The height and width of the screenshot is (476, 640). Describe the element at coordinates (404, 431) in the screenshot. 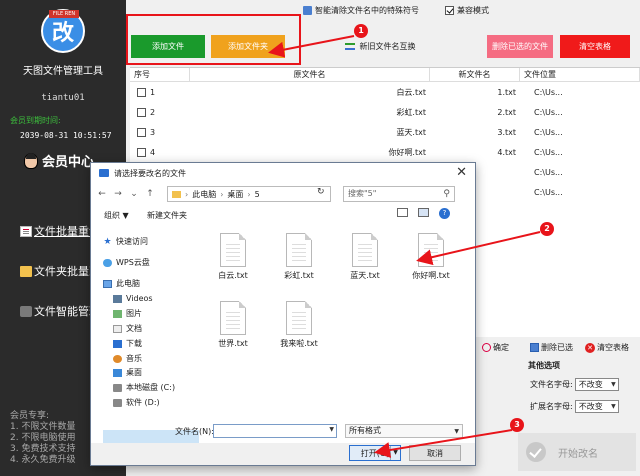

I see `filetype-select: 所有格式` at that location.